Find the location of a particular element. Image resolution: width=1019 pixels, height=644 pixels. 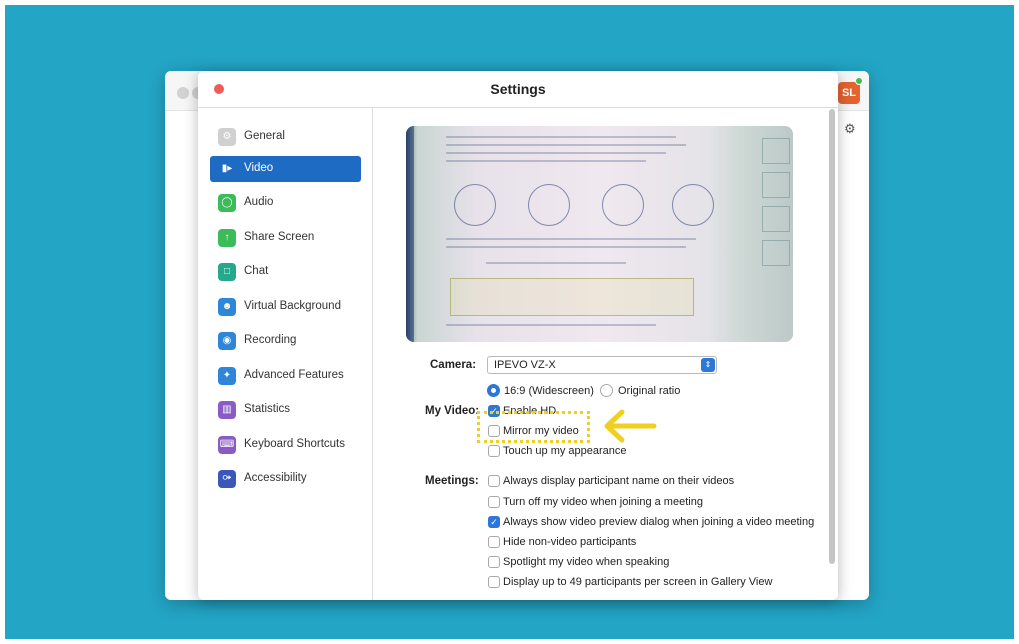

sidebar-item-general: ⚙ General is located at coordinates (285, 137).